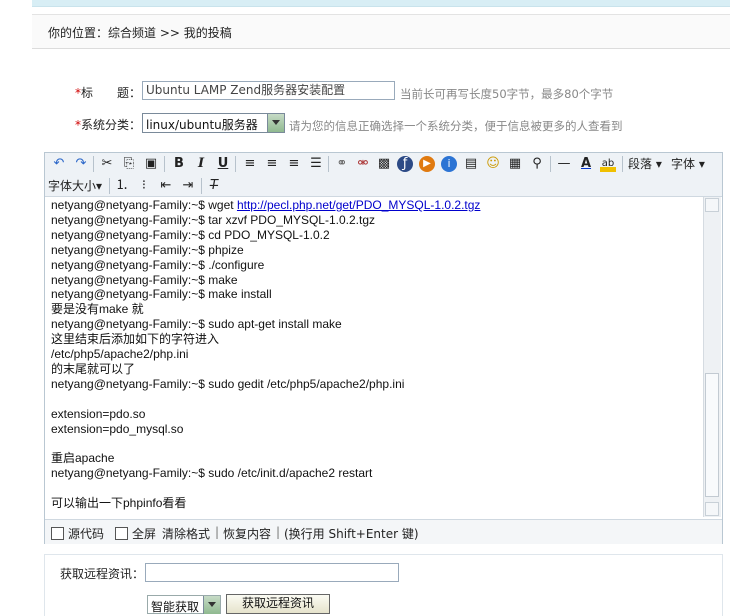 Image resolution: width=730 pixels, height=616 pixels. What do you see at coordinates (384, 164) in the screenshot?
I see `image-icon: ▩` at bounding box center [384, 164].